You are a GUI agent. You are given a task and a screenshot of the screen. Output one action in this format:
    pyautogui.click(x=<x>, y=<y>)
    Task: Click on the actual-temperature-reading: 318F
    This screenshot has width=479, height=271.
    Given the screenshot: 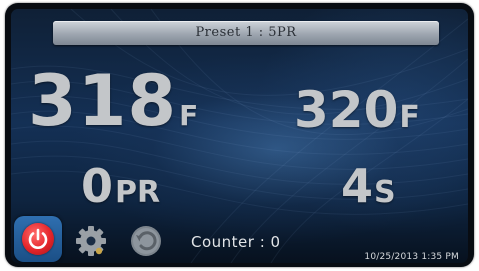 What is the action you would take?
    pyautogui.click(x=113, y=101)
    